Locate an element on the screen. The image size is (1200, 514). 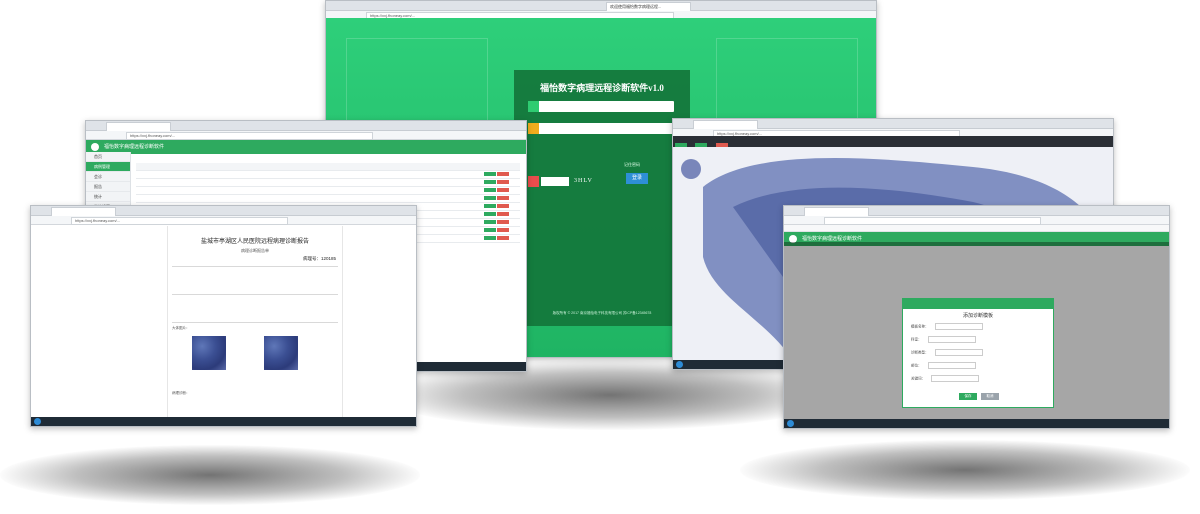
username-field is located at coordinates (601, 106).